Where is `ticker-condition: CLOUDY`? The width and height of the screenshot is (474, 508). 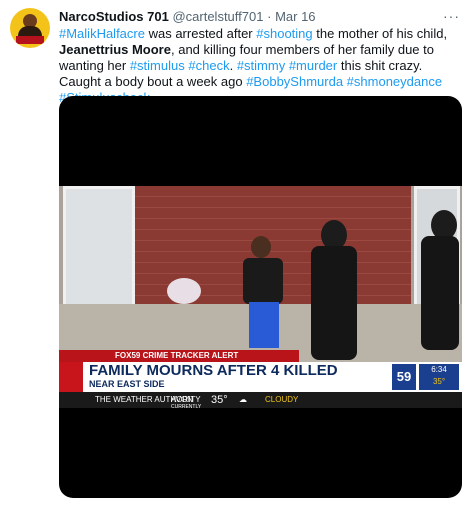
ticker-condition: CLOUDY is located at coordinates (282, 399).